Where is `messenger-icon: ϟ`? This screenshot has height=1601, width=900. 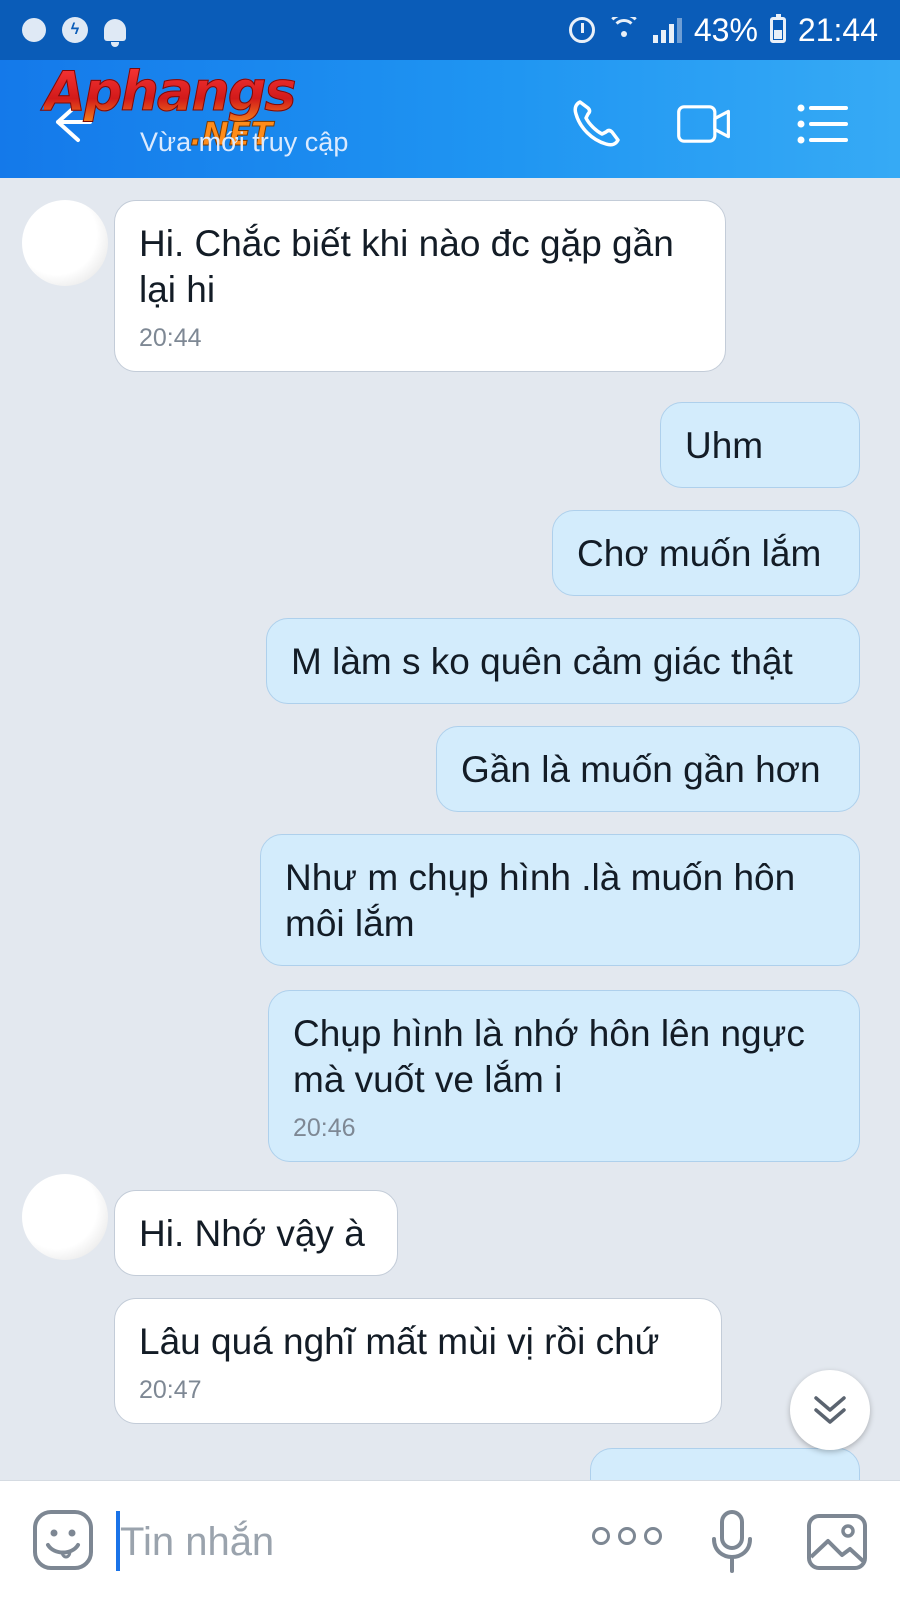 messenger-icon: ϟ is located at coordinates (75, 30).